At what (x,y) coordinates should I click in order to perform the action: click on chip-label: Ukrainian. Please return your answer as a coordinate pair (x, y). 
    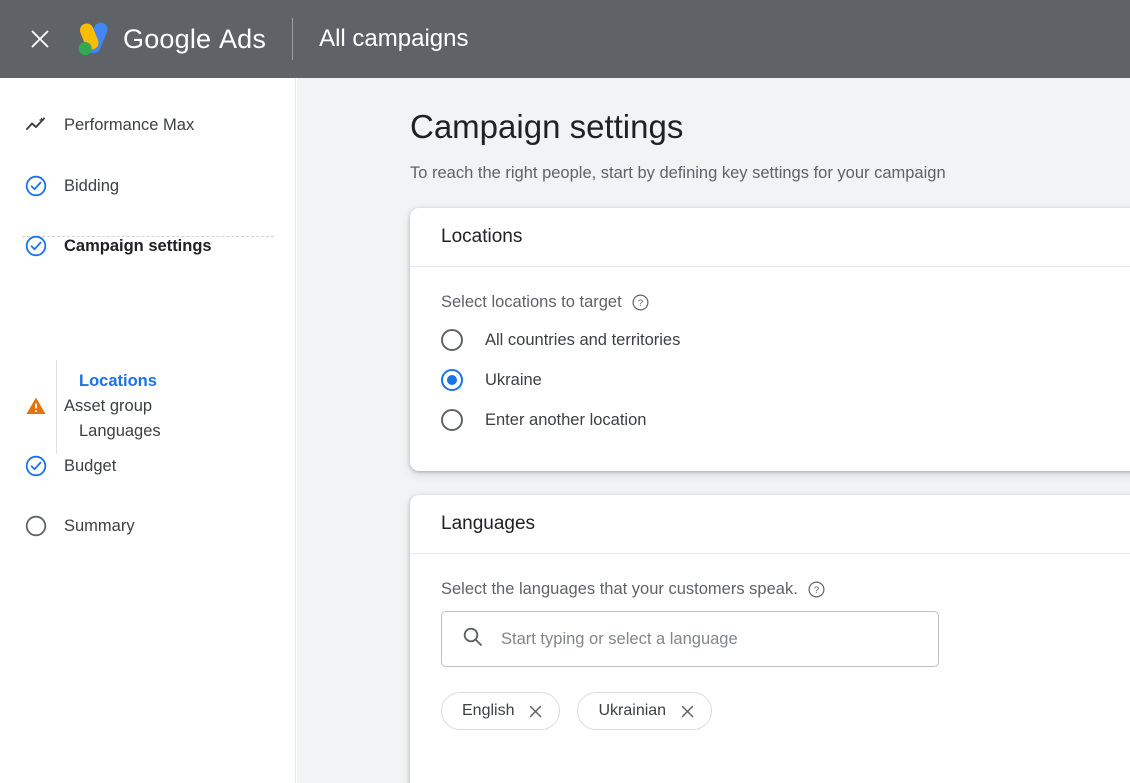
    Looking at the image, I should click on (632, 710).